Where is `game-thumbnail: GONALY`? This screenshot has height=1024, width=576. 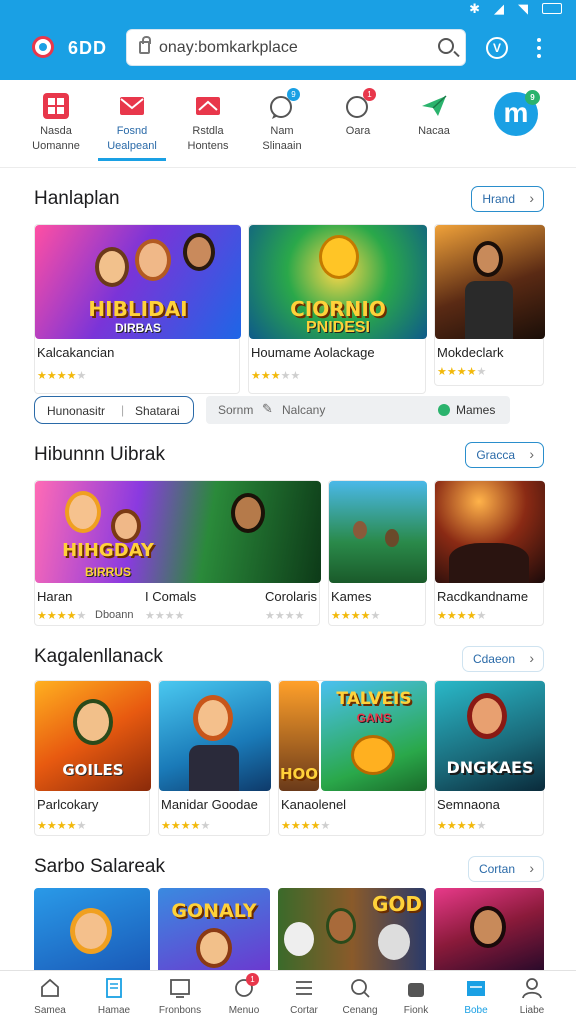 game-thumbnail: GONALY is located at coordinates (214, 929).